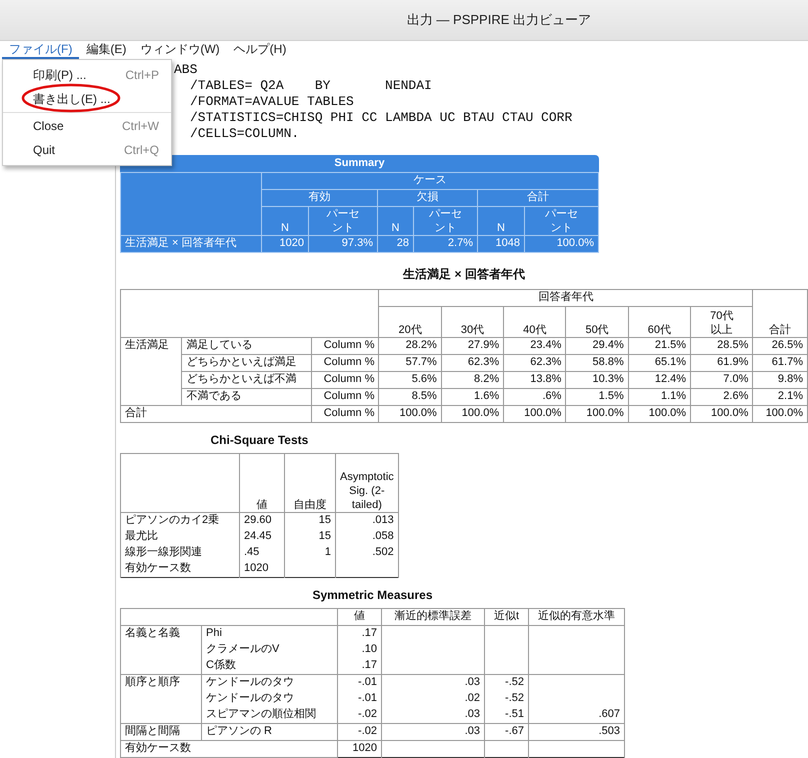 The height and width of the screenshot is (758, 808). I want to click on column-header: ケース, so click(430, 181).